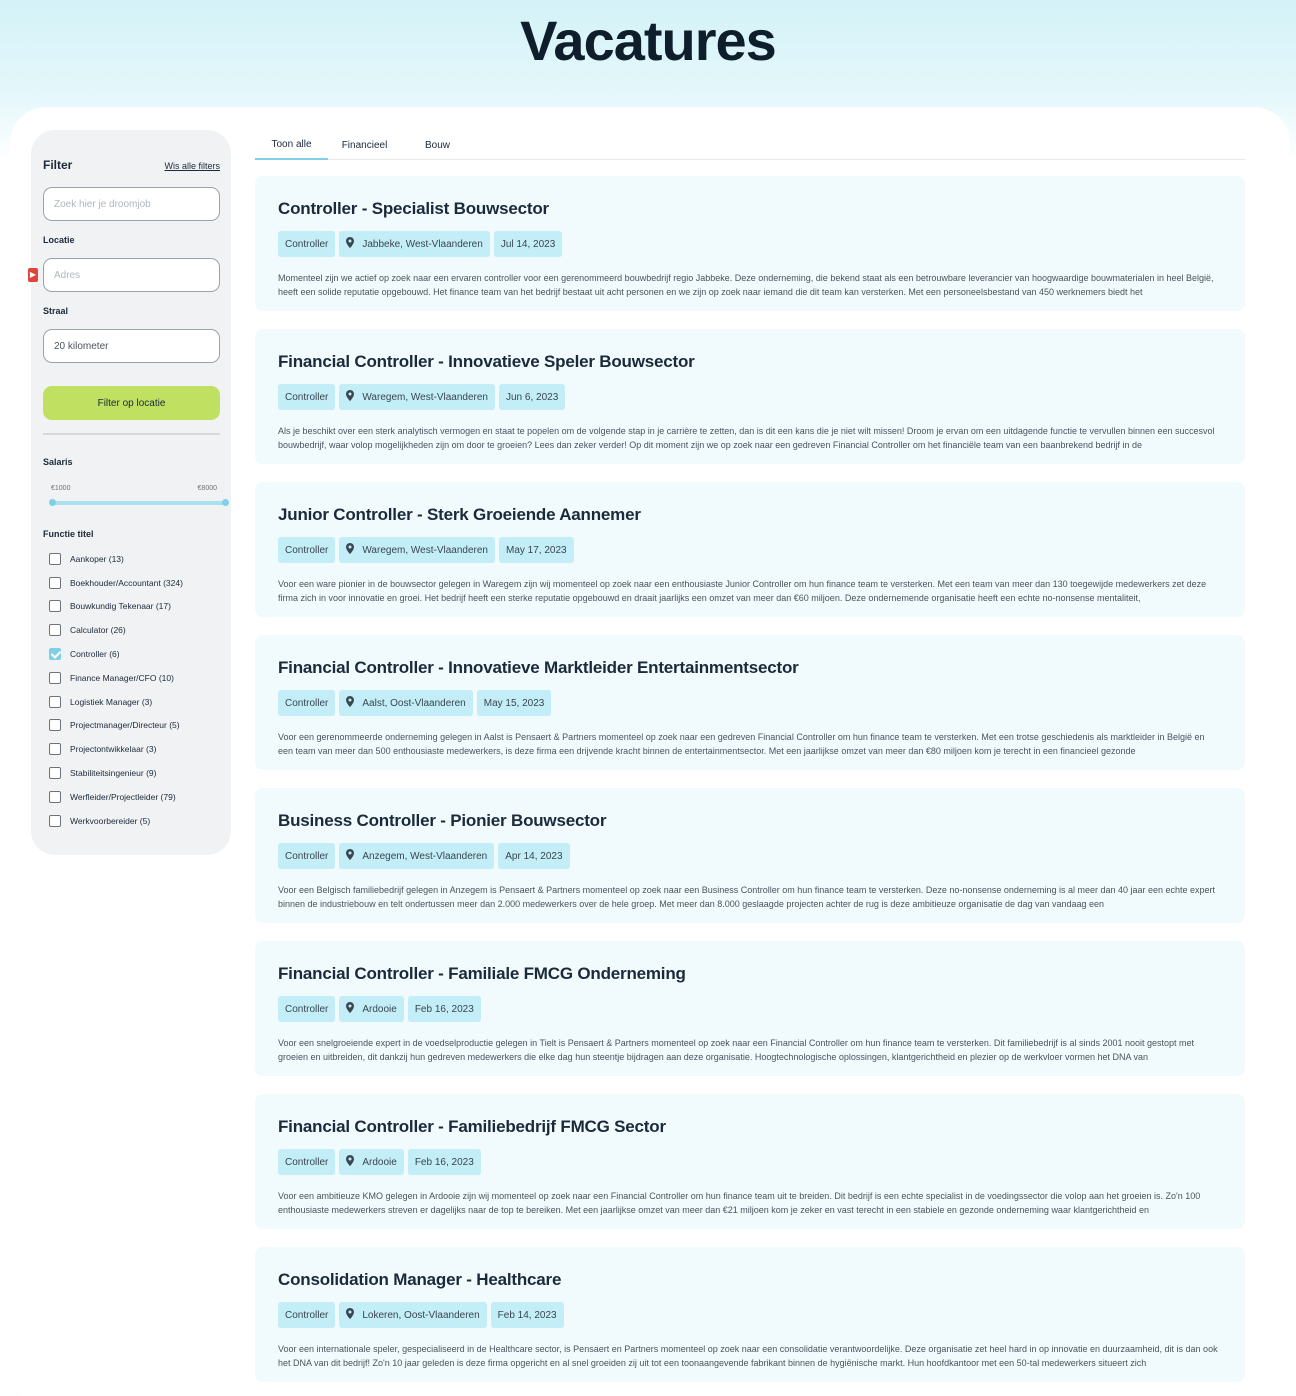  I want to click on job-title: Controller - Specialist Bouwsector, so click(750, 209).